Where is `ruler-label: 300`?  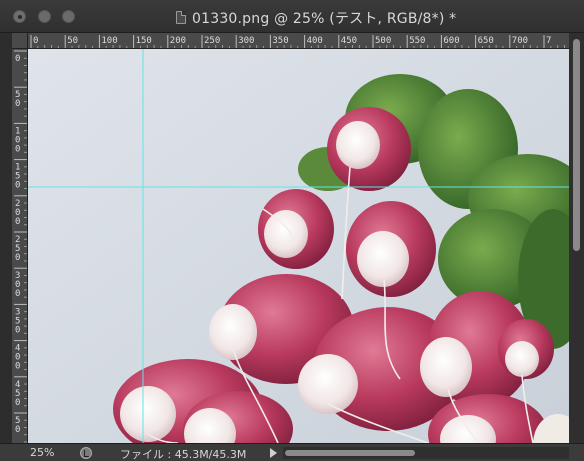 ruler-label: 300 is located at coordinates (246, 41).